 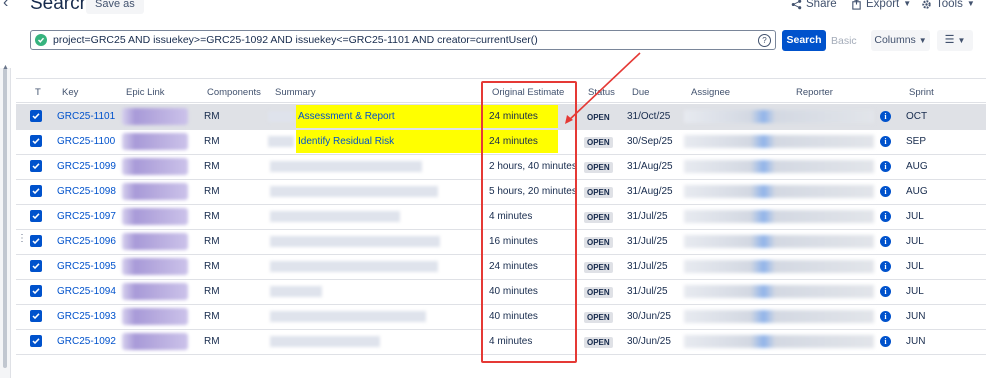 I want to click on issue-key-link: GRC25-1100, so click(x=86, y=141).